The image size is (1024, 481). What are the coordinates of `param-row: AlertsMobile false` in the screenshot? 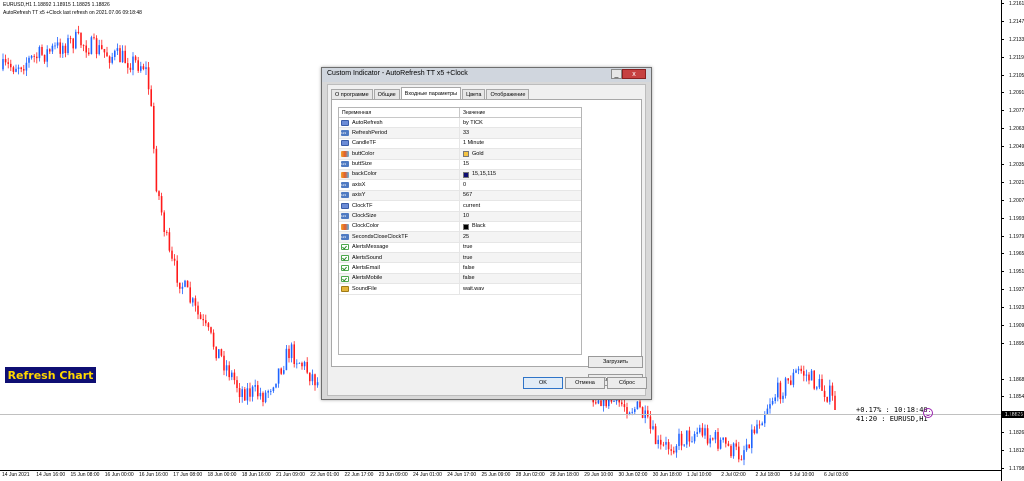 It's located at (460, 279).